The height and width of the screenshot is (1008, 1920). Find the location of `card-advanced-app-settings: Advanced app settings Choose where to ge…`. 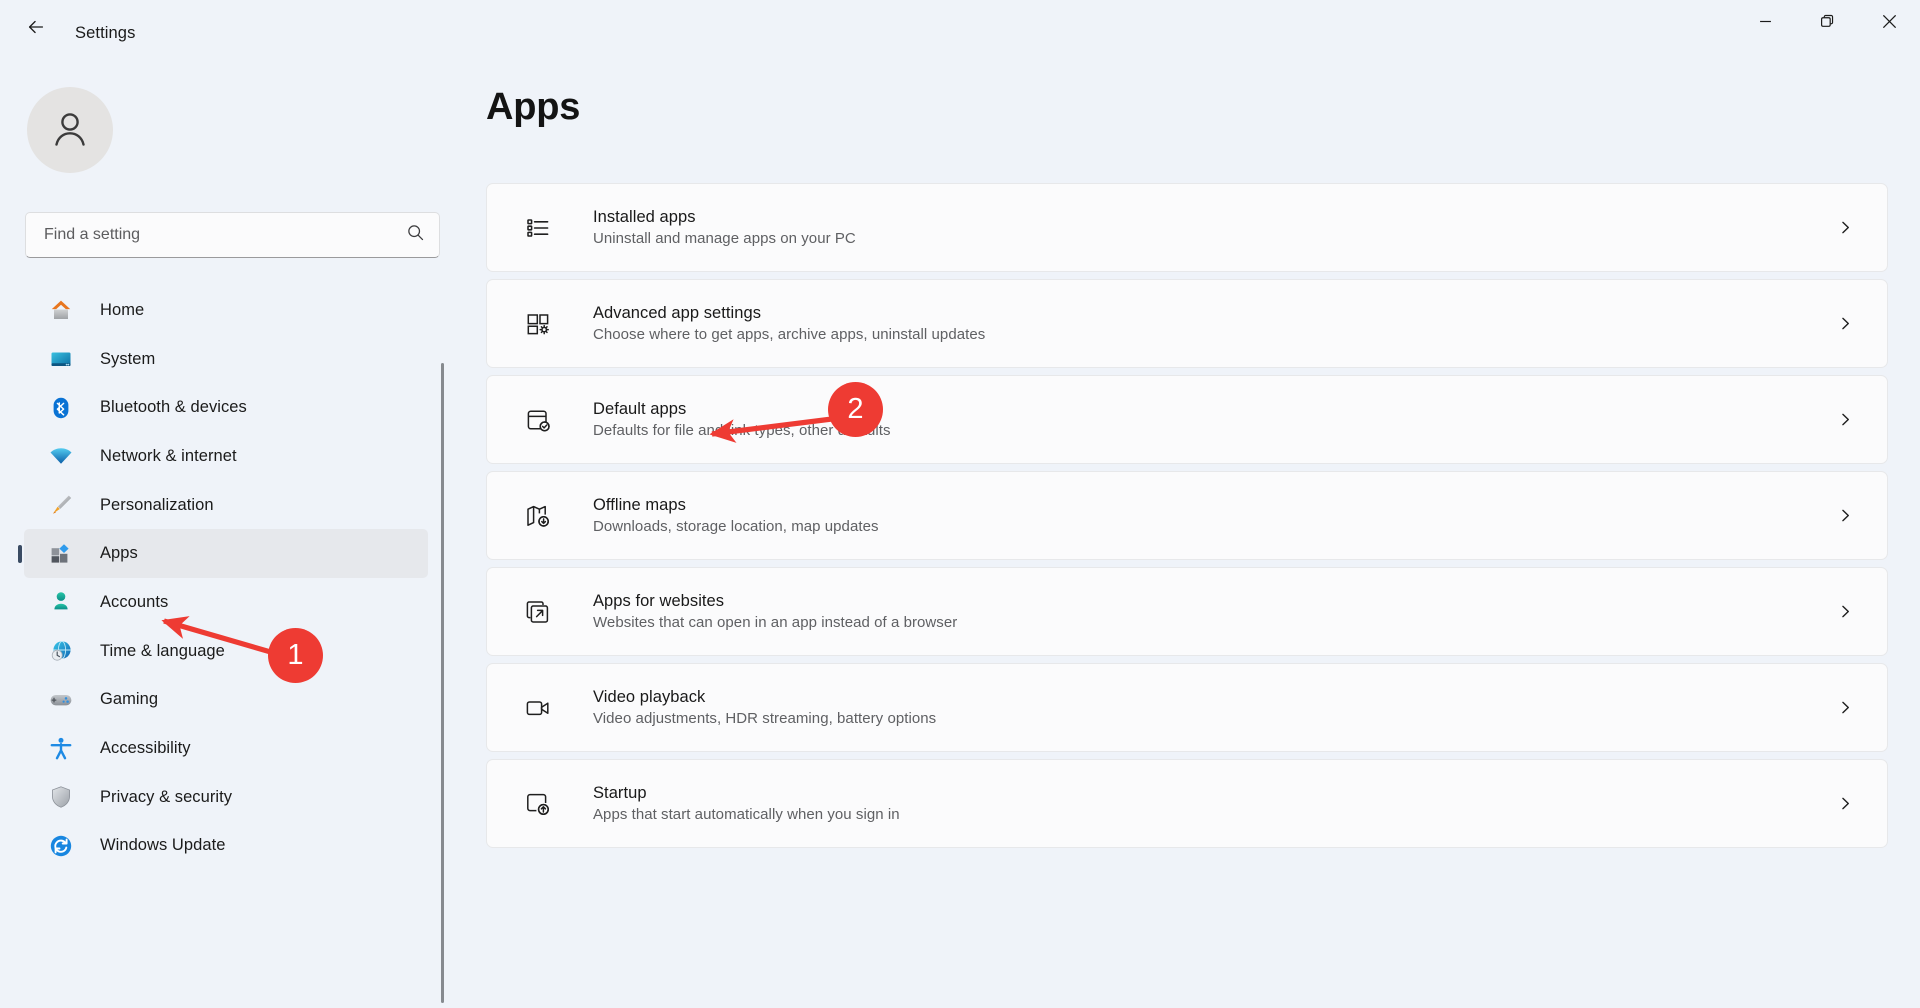

card-advanced-app-settings: Advanced app settings Choose where to ge… is located at coordinates (1187, 323).